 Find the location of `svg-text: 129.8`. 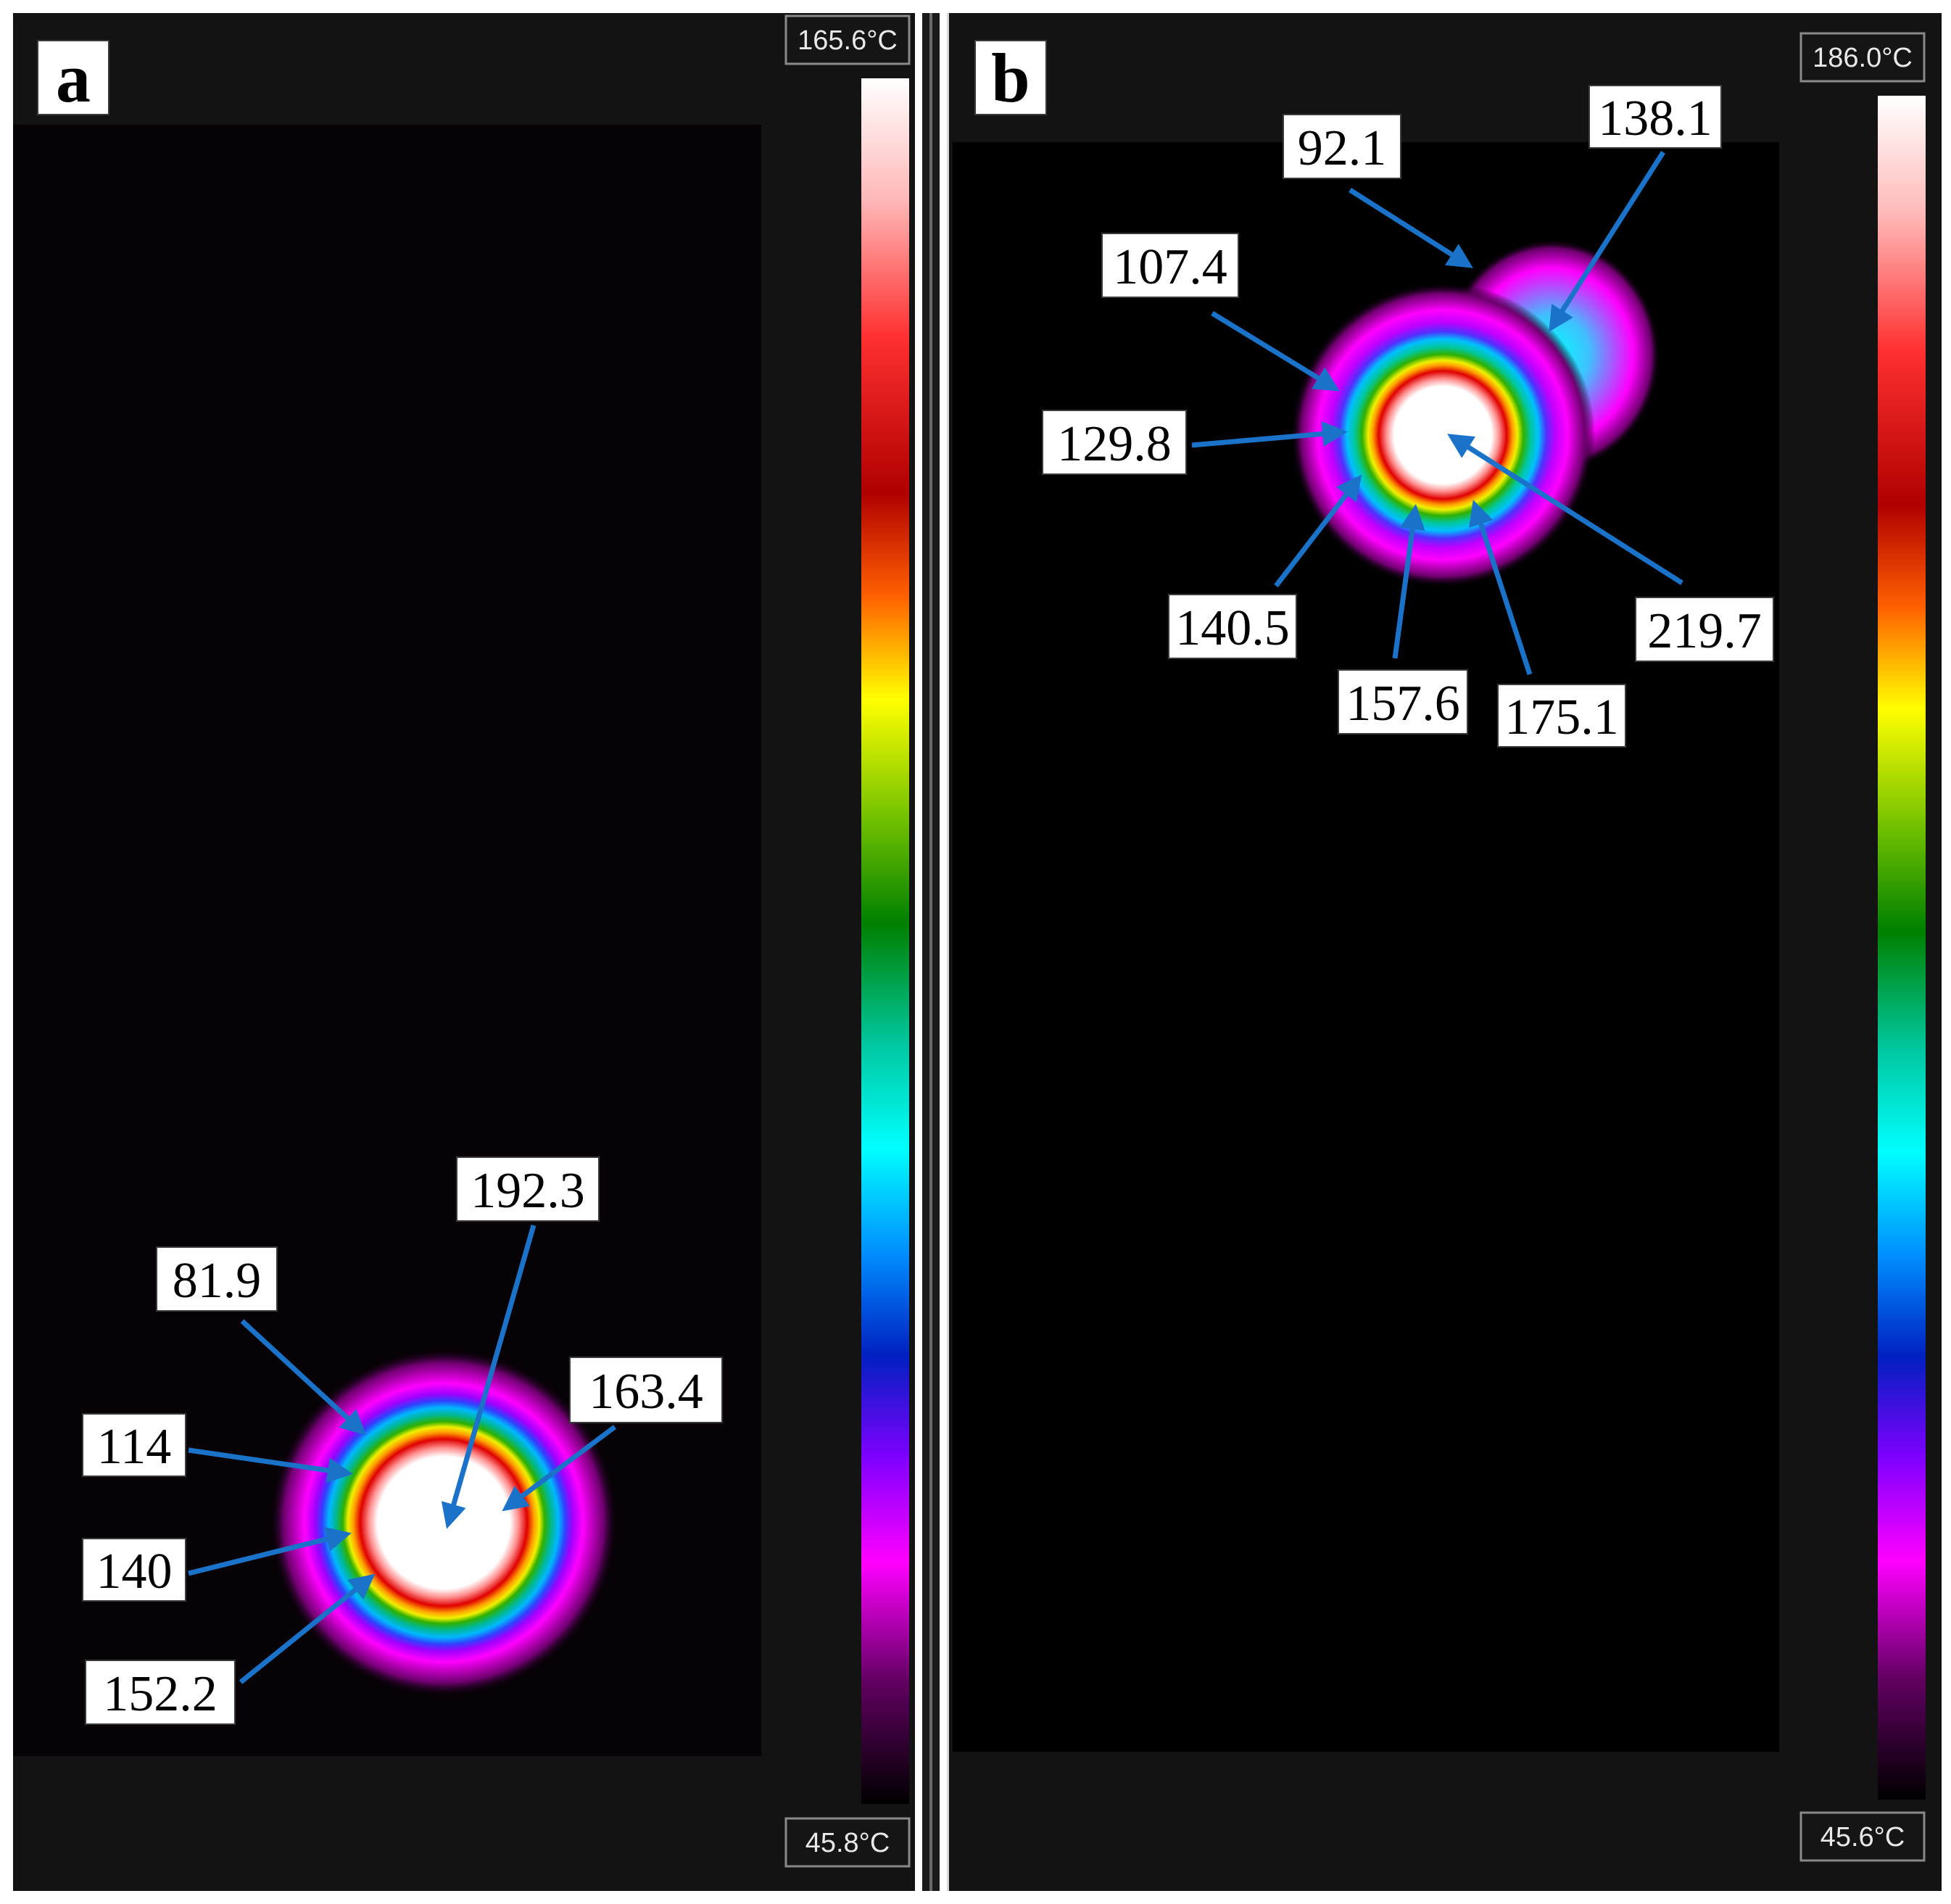

svg-text: 129.8 is located at coordinates (1114, 444).